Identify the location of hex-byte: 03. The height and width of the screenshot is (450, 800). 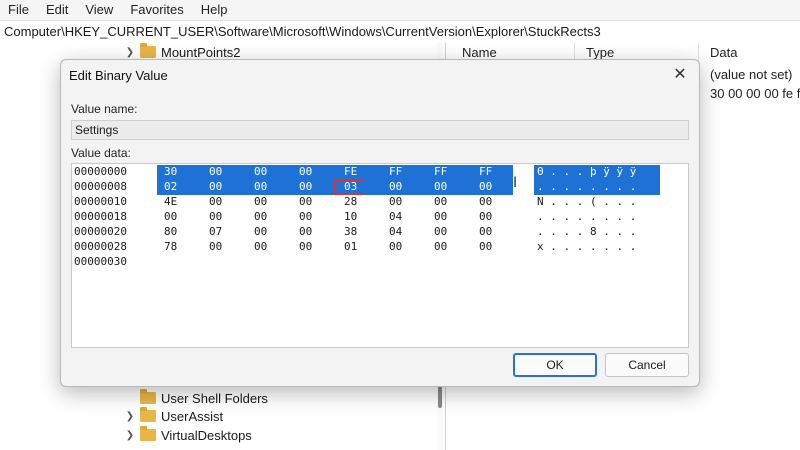
(355, 186).